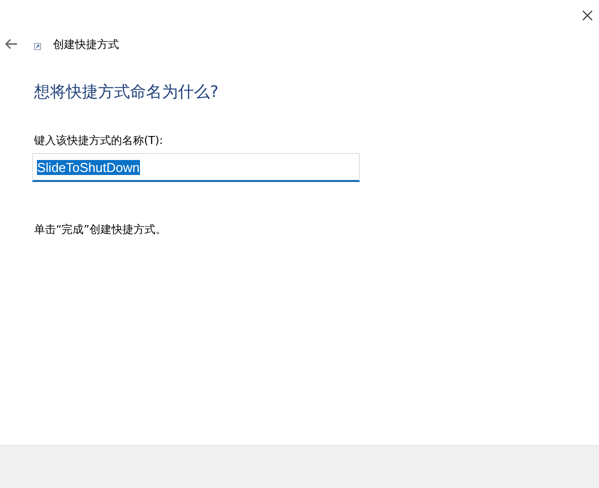 This screenshot has height=488, width=599. What do you see at coordinates (126, 92) in the screenshot?
I see `page-heading: 想将快捷方式命名为什么?` at bounding box center [126, 92].